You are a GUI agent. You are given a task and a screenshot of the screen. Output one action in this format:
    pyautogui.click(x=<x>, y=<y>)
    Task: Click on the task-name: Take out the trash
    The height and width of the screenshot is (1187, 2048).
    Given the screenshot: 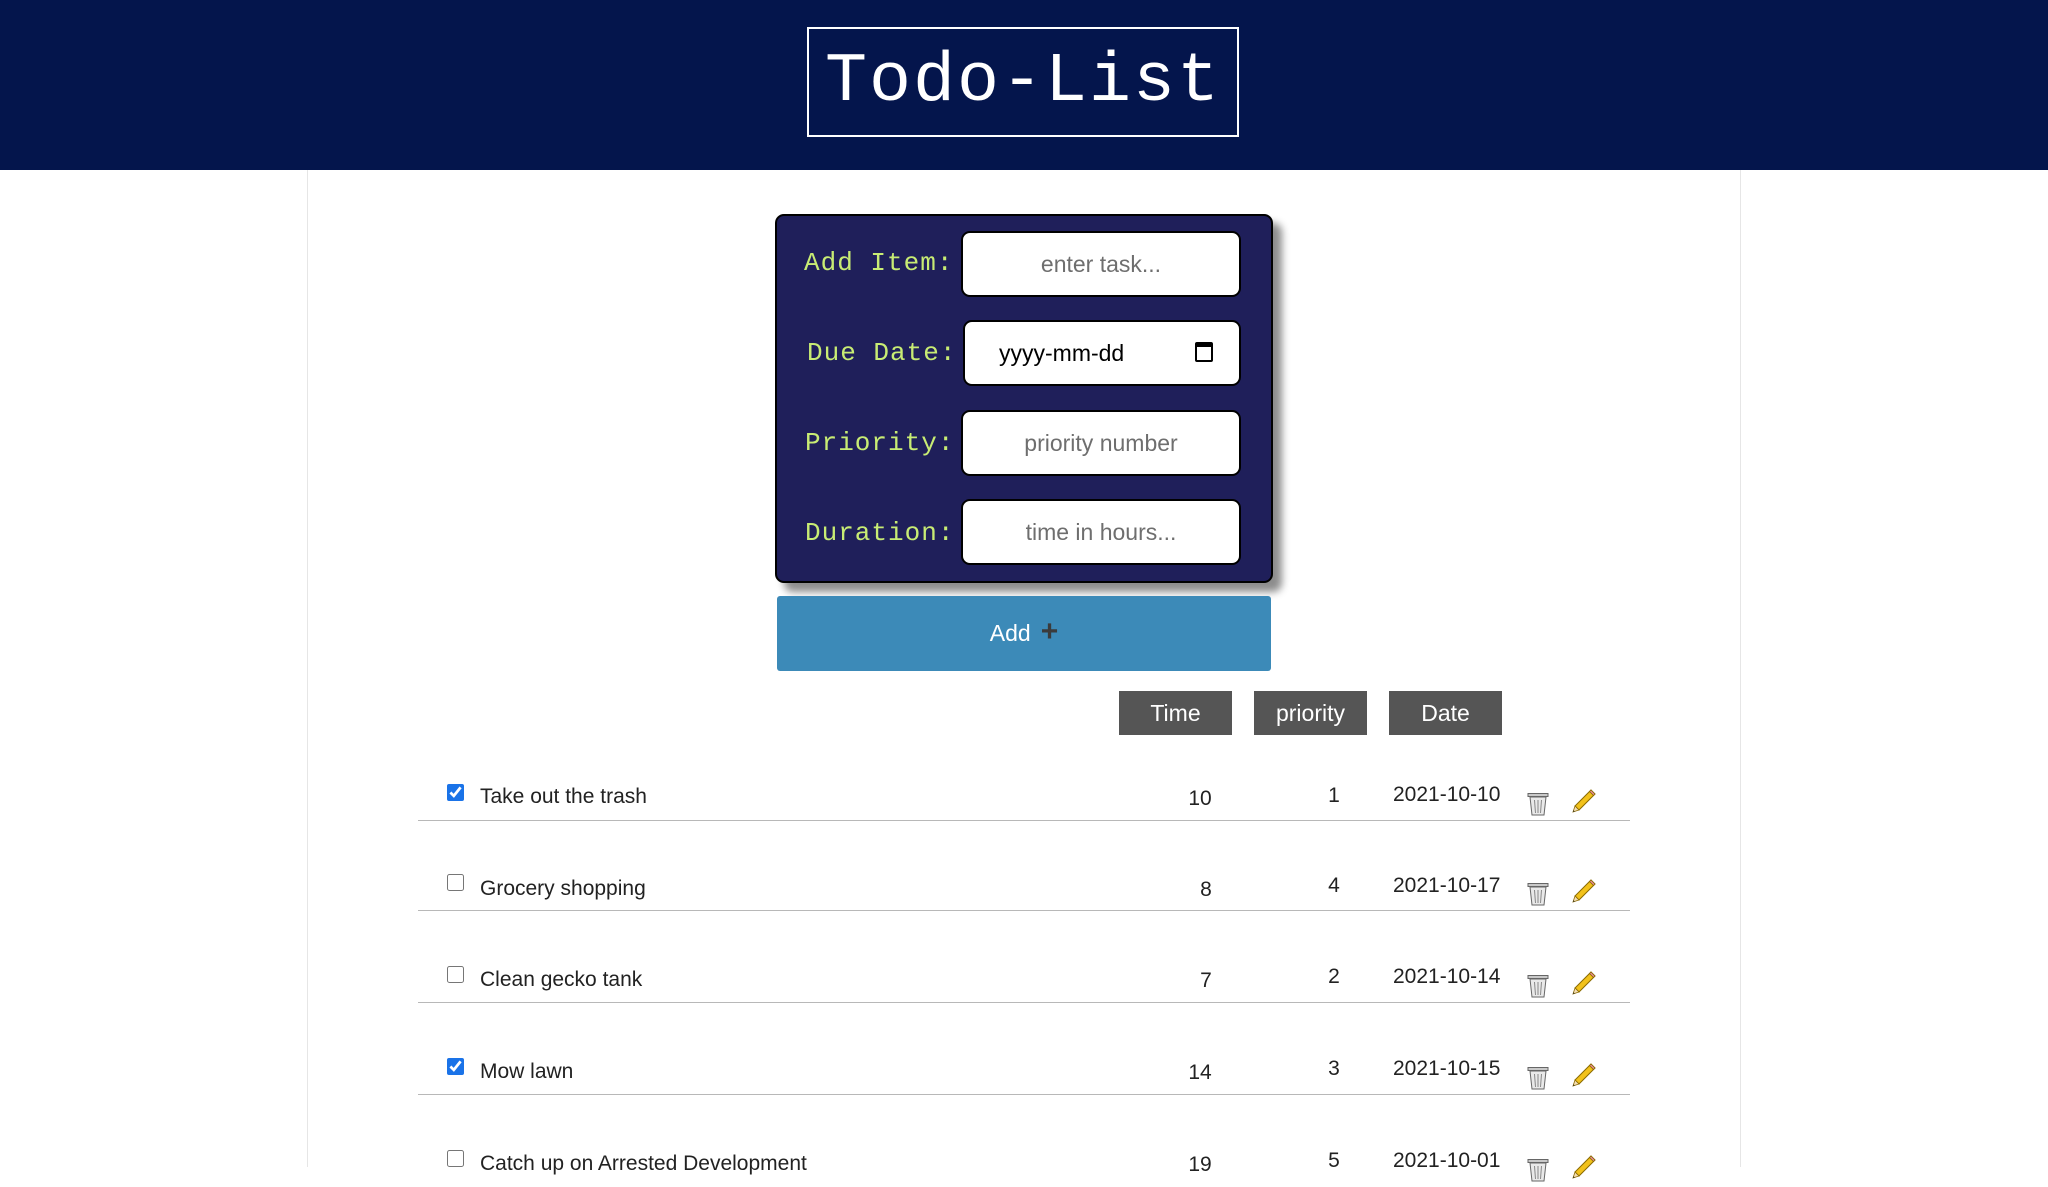 What is the action you would take?
    pyautogui.click(x=563, y=796)
    